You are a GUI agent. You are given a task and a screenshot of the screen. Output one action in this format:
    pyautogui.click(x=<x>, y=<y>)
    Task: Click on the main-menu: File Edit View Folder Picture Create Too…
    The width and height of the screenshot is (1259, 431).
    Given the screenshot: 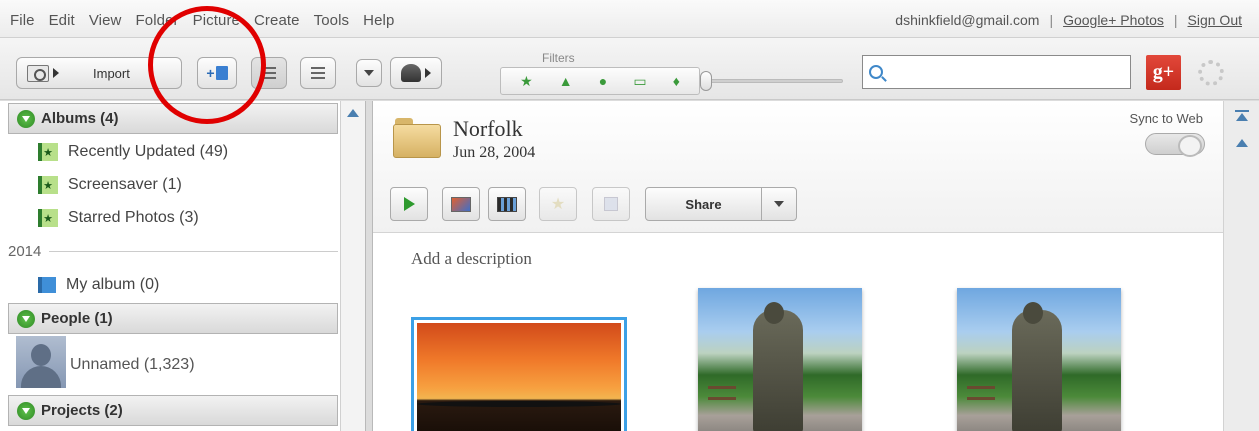 What is the action you would take?
    pyautogui.click(x=209, y=20)
    